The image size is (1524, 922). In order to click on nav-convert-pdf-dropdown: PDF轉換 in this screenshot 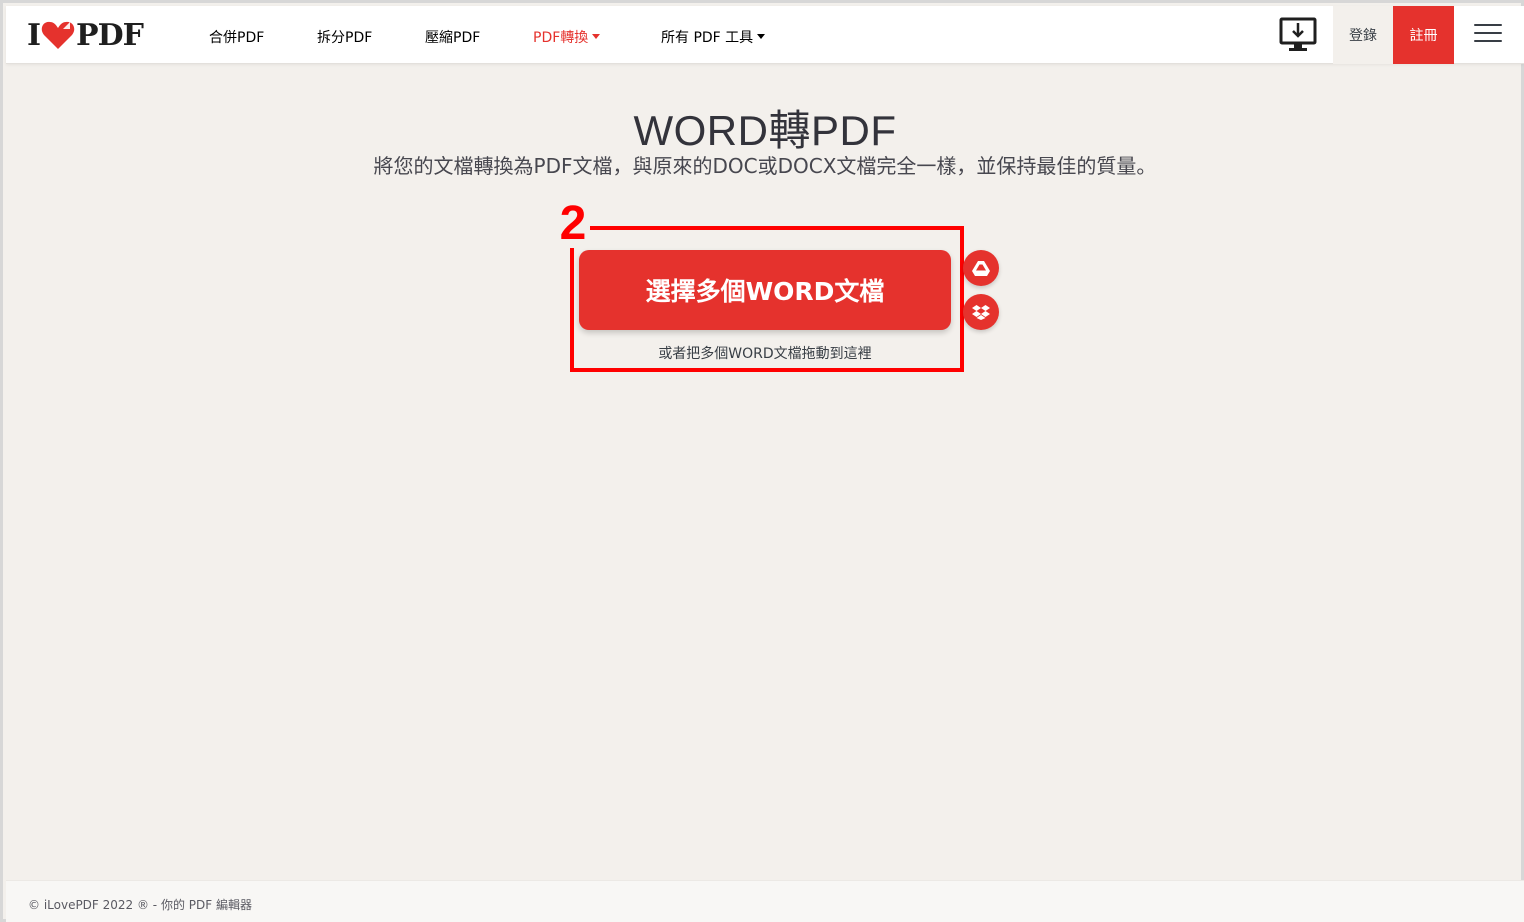, I will do `click(567, 37)`.